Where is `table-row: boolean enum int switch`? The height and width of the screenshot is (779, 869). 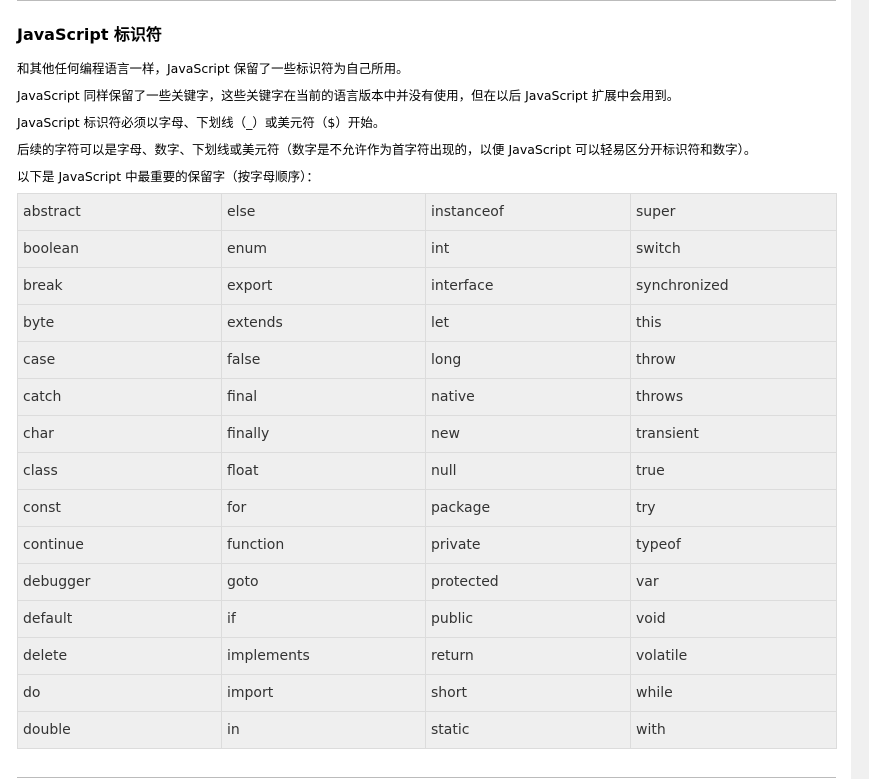
table-row: boolean enum int switch is located at coordinates (427, 249).